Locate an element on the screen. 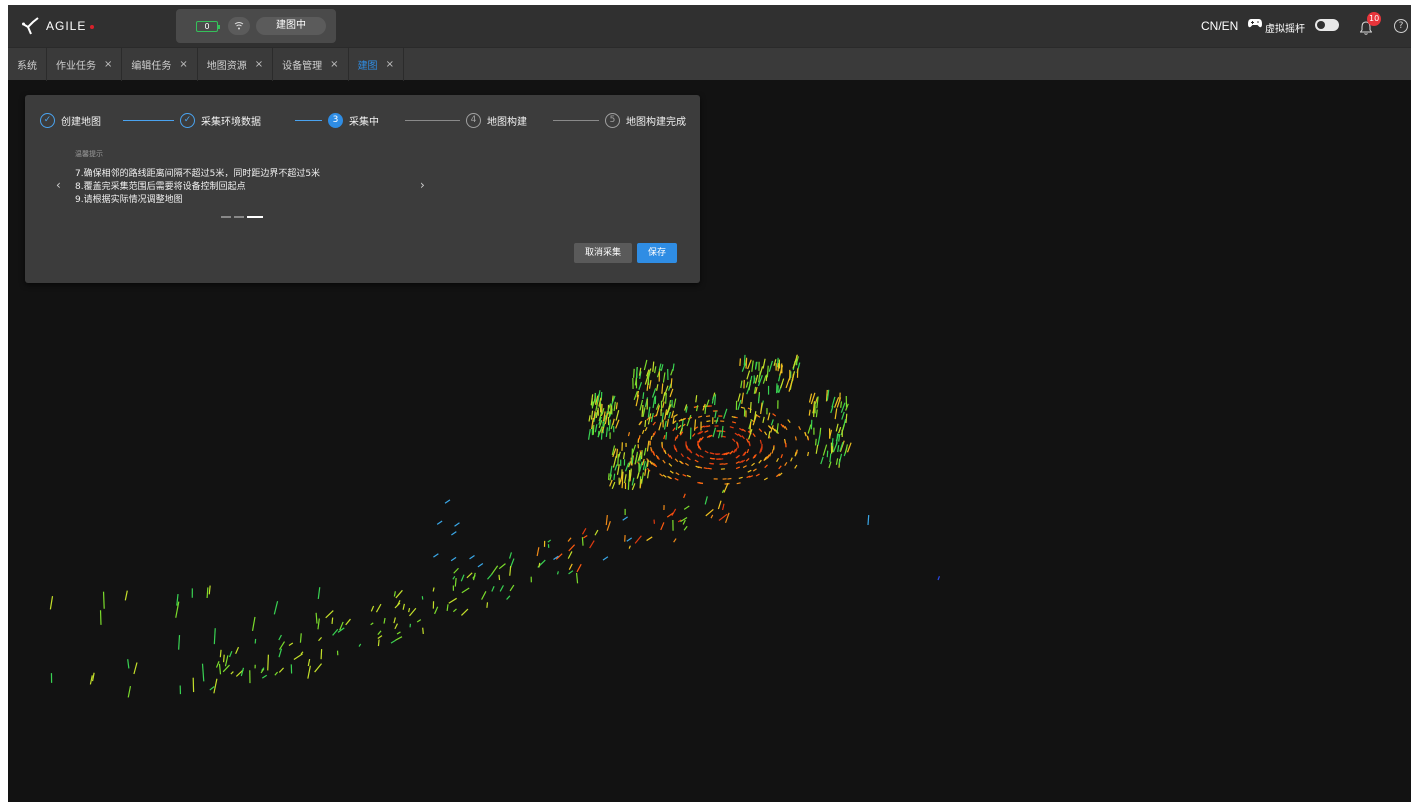 Image resolution: width=1411 pixels, height=802 pixels. tip-item: 7.确保相邻的路线距离间隔不超过5米，同时距边界不超过5米 is located at coordinates (198, 174).